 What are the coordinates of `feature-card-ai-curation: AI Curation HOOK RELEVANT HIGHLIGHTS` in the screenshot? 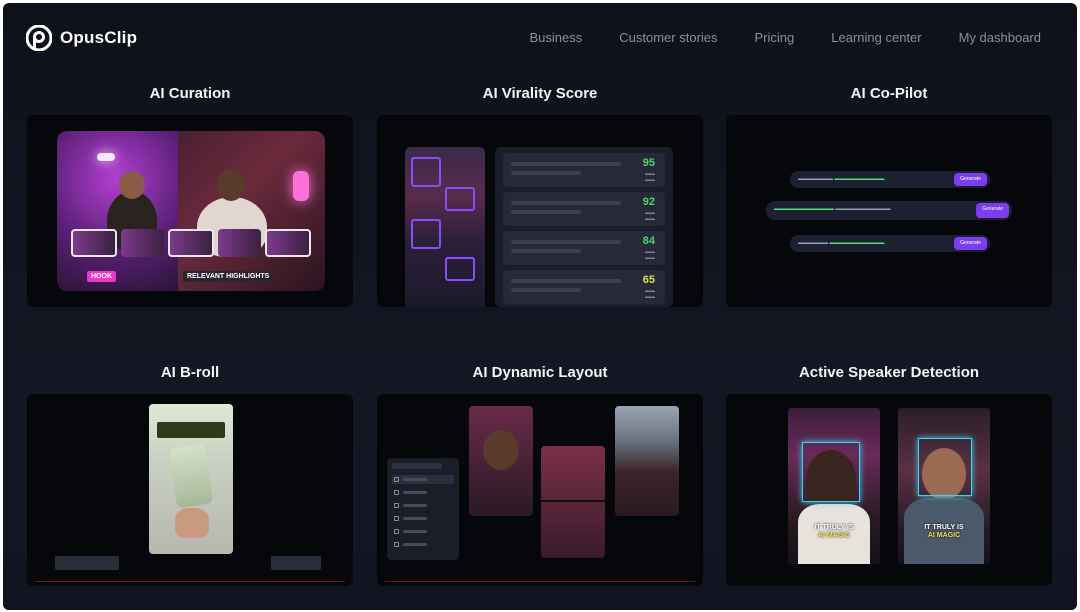 It's located at (190, 196).